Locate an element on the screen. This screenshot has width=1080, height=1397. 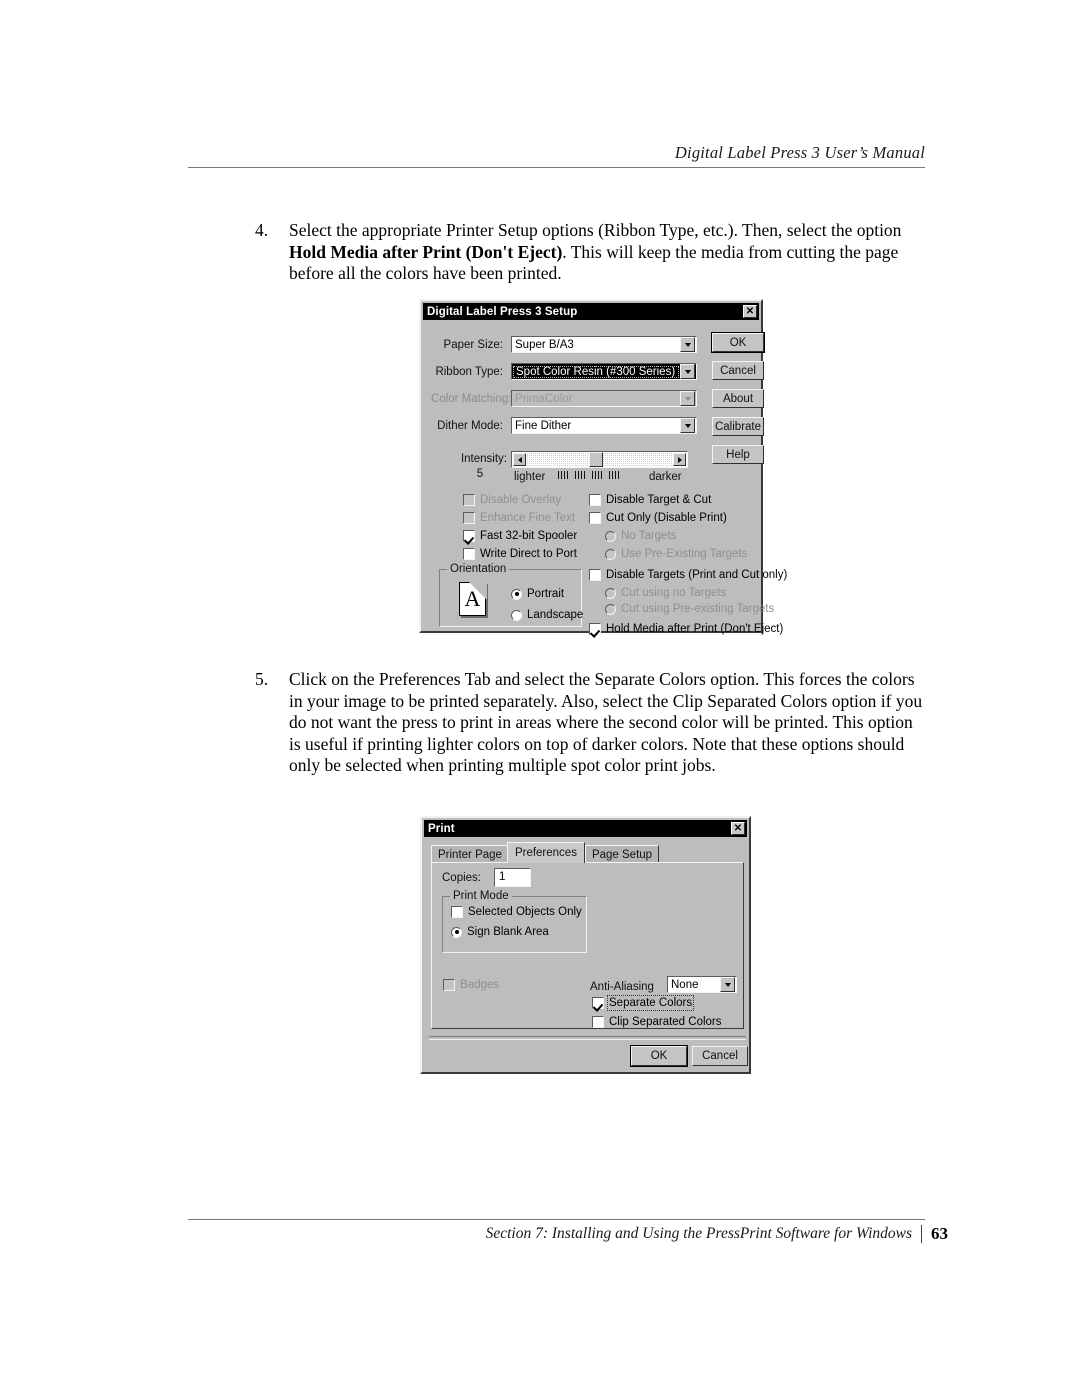
copies-input: 1 is located at coordinates (512, 877).